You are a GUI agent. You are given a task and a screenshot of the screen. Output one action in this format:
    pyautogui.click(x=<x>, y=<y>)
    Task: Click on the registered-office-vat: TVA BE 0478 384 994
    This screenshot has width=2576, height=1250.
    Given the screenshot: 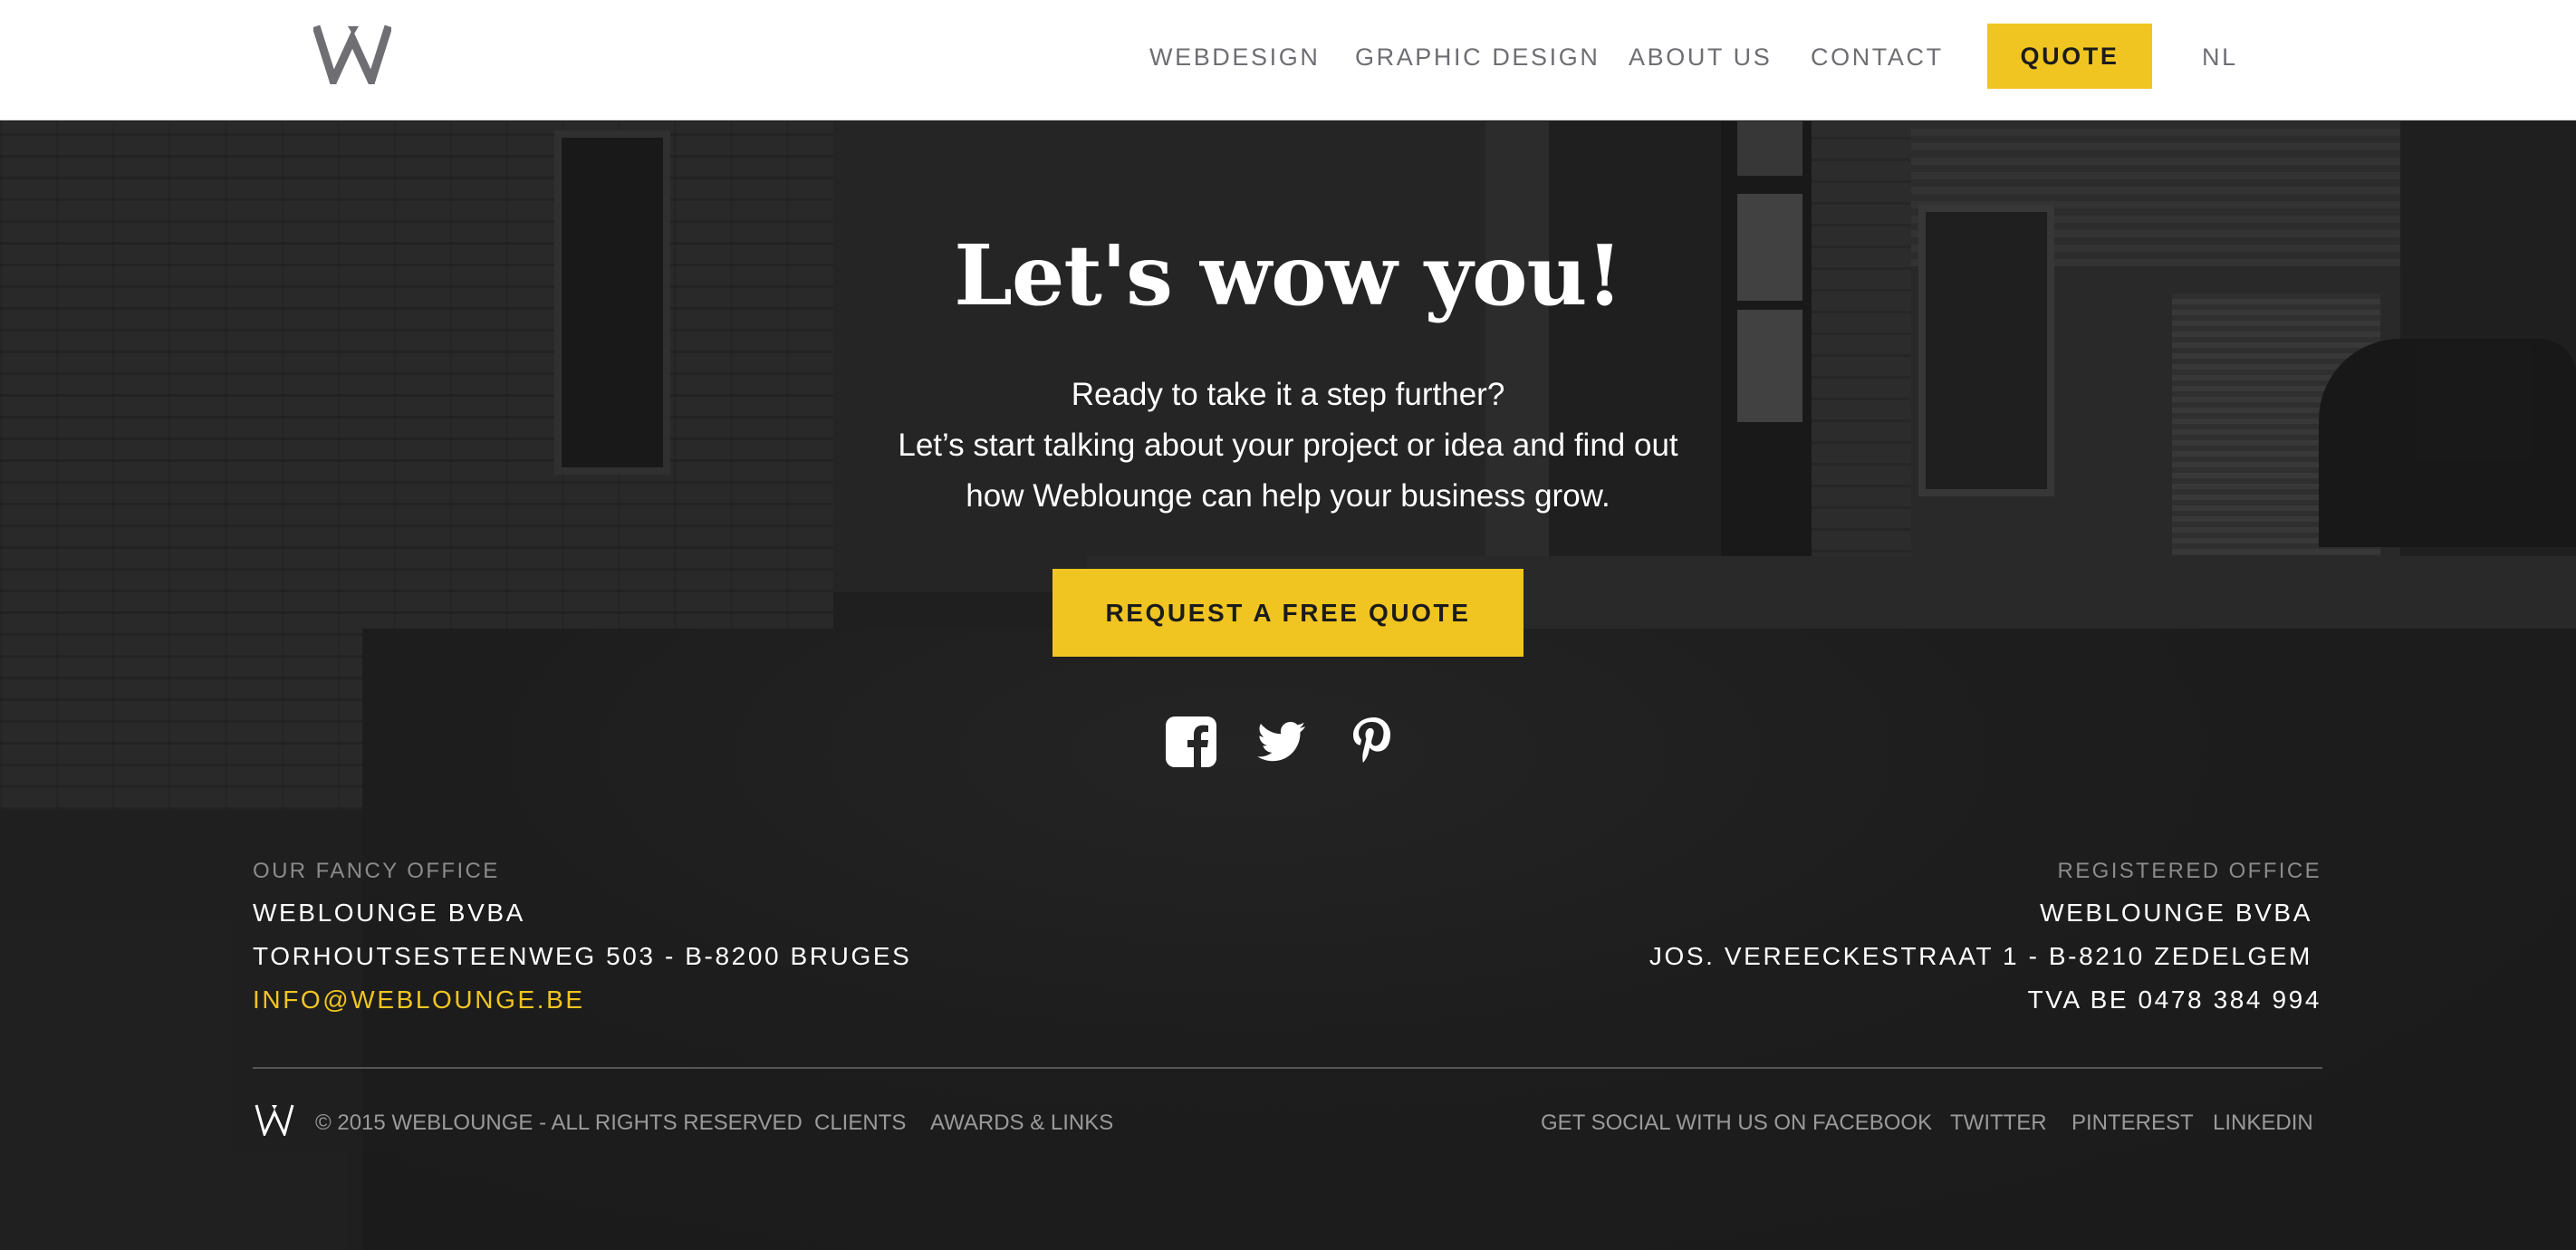 What is the action you would take?
    pyautogui.click(x=2174, y=1000)
    